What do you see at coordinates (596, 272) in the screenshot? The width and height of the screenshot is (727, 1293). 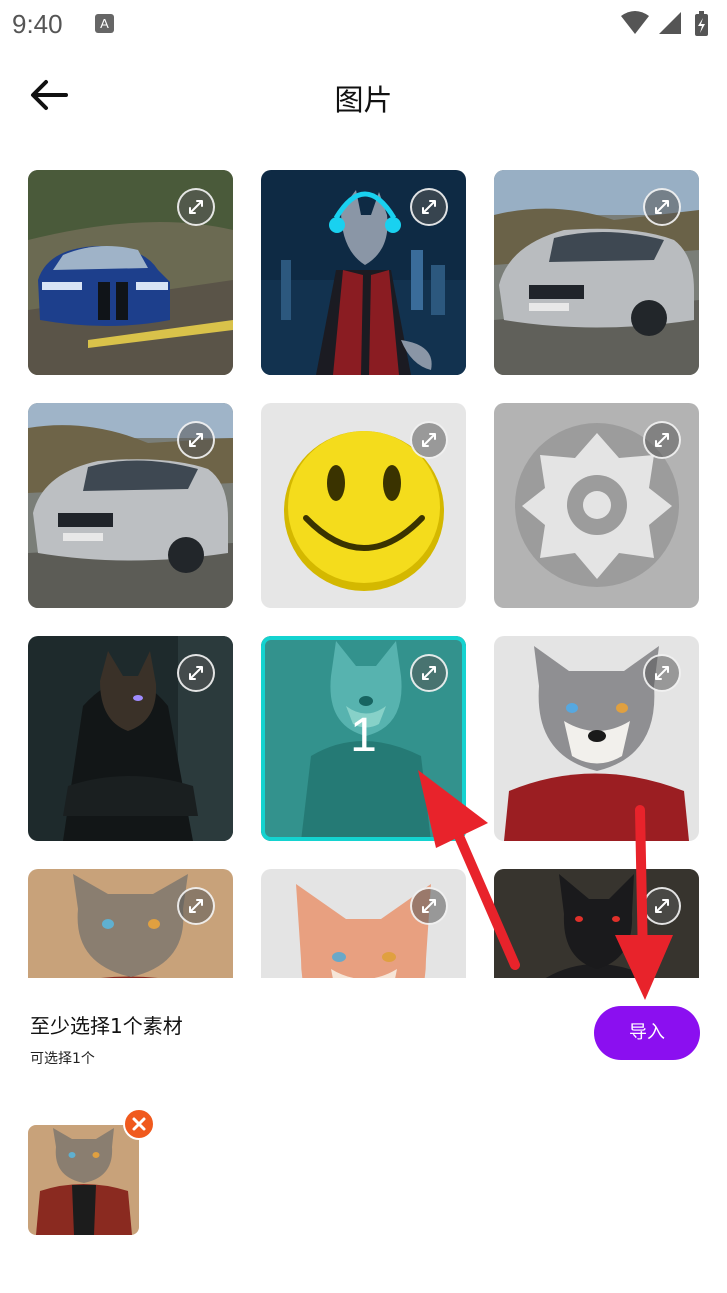 I see `image-tile-silver-car` at bounding box center [596, 272].